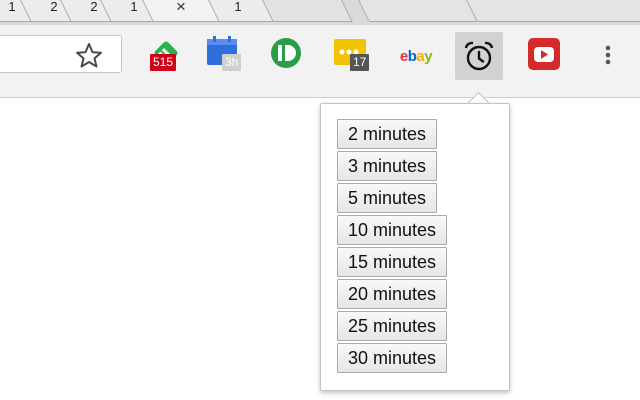 Image resolution: width=640 pixels, height=400 pixels. I want to click on extension-feedly: 515, so click(166, 55).